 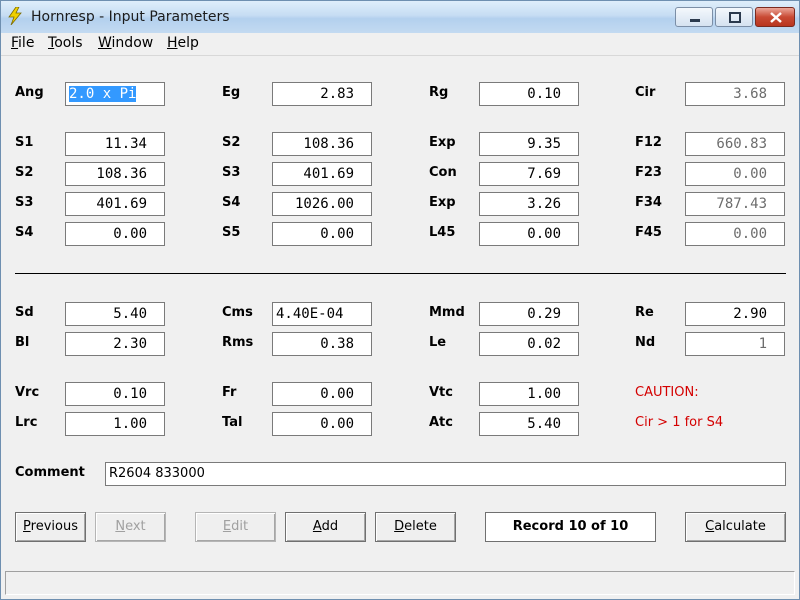 I want to click on menu-tools-rest: ools, so click(x=68, y=43).